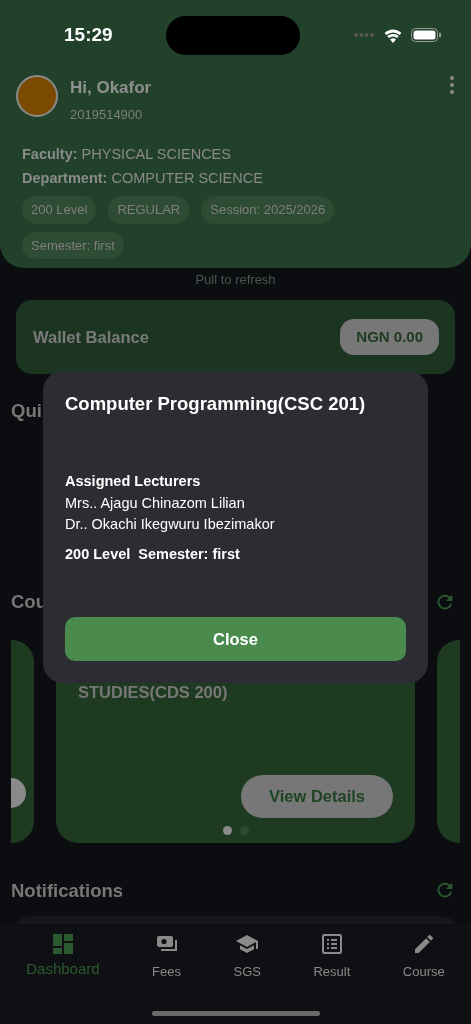 This screenshot has width=471, height=1024. What do you see at coordinates (73, 245) in the screenshot?
I see `info-chip: Semester: first` at bounding box center [73, 245].